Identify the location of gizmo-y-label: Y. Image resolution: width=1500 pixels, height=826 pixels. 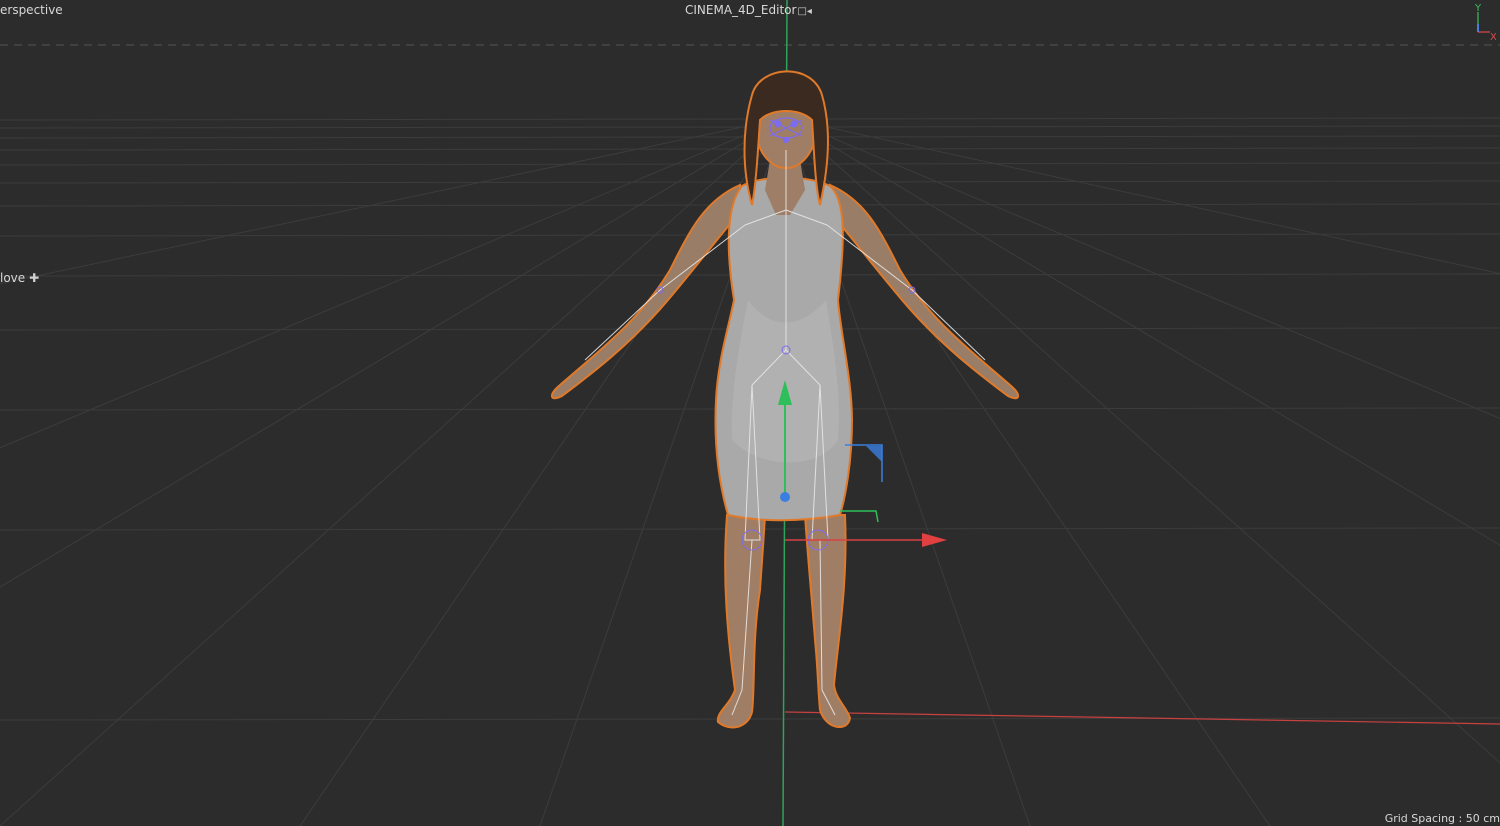
(1478, 8).